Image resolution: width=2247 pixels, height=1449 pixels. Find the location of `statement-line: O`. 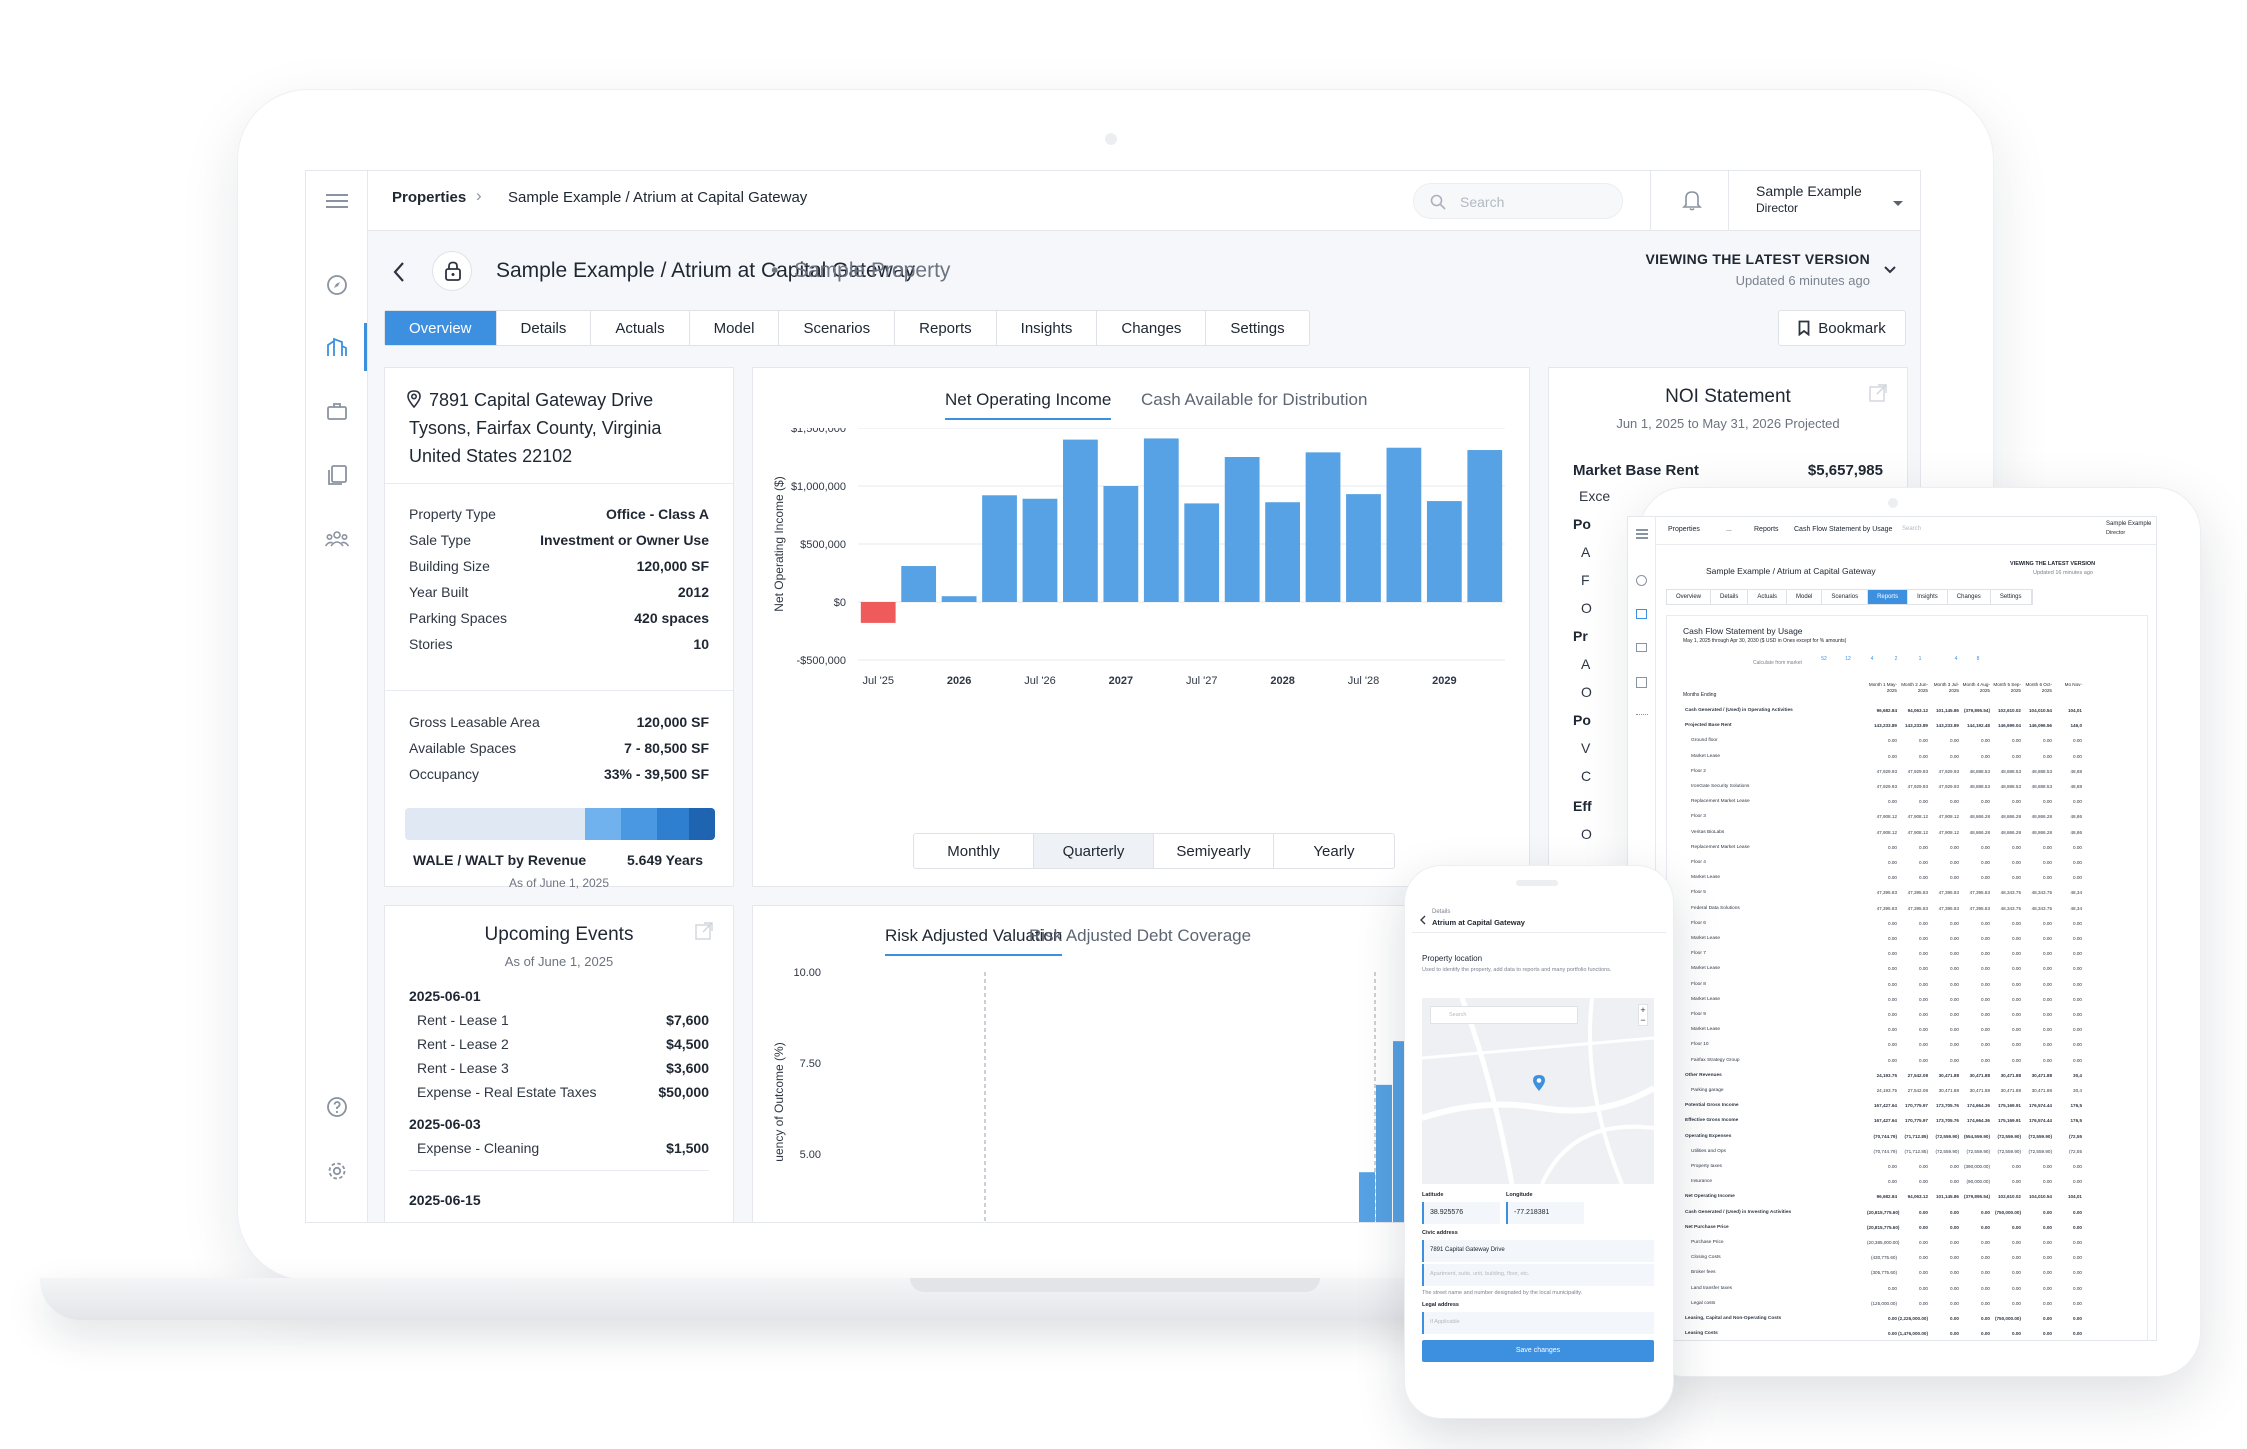

statement-line: O is located at coordinates (1586, 608).